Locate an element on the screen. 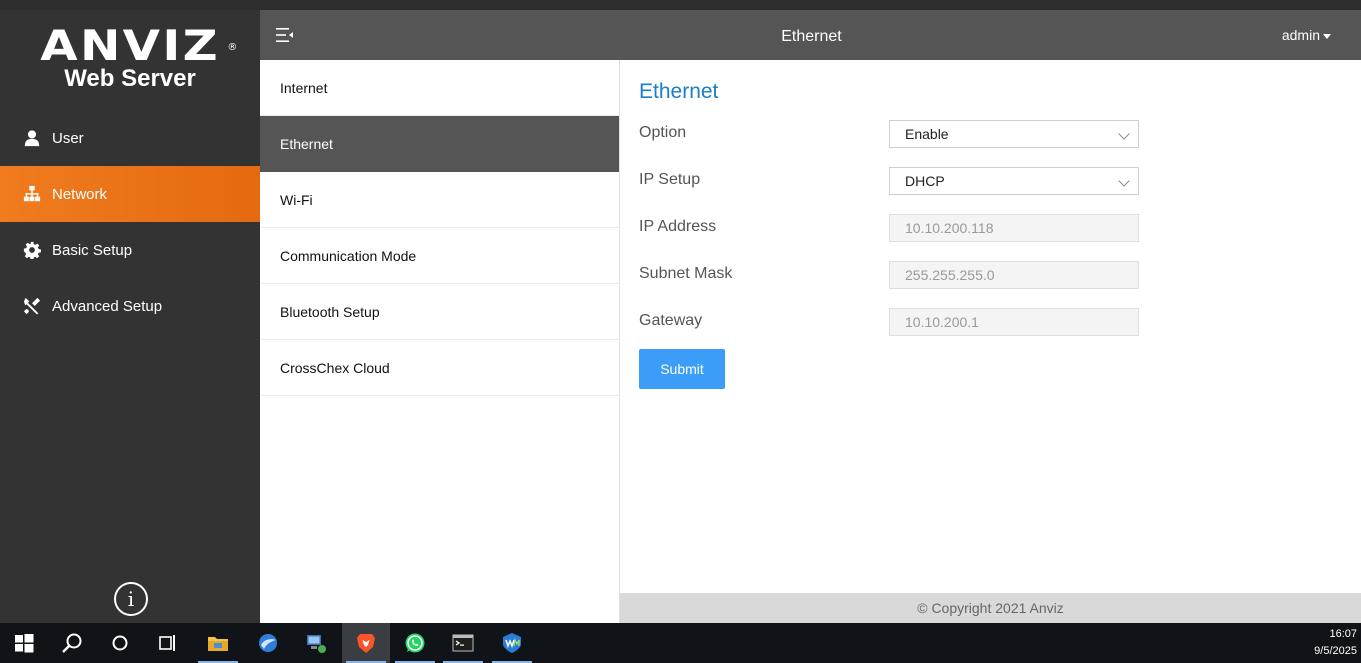  option-value: Enable is located at coordinates (927, 134).